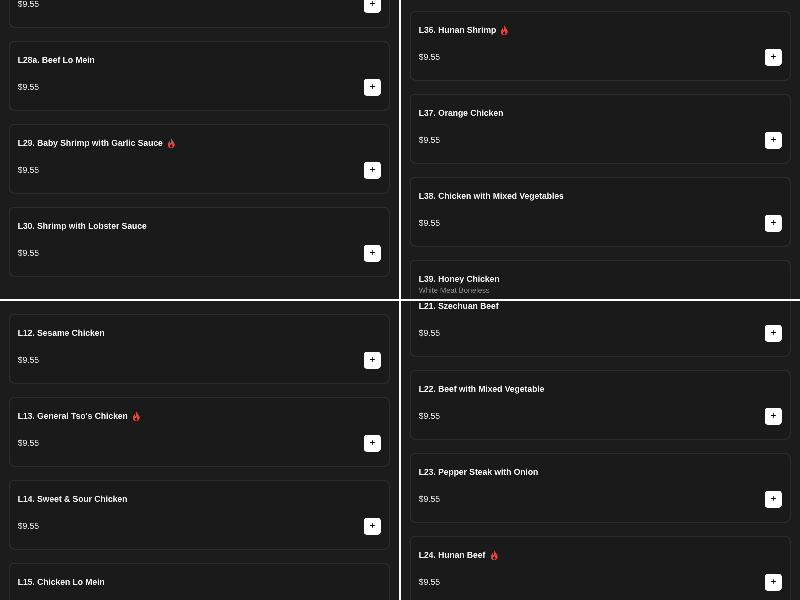  What do you see at coordinates (457, 30) in the screenshot?
I see `item-title: L36. Hunan Shrimp` at bounding box center [457, 30].